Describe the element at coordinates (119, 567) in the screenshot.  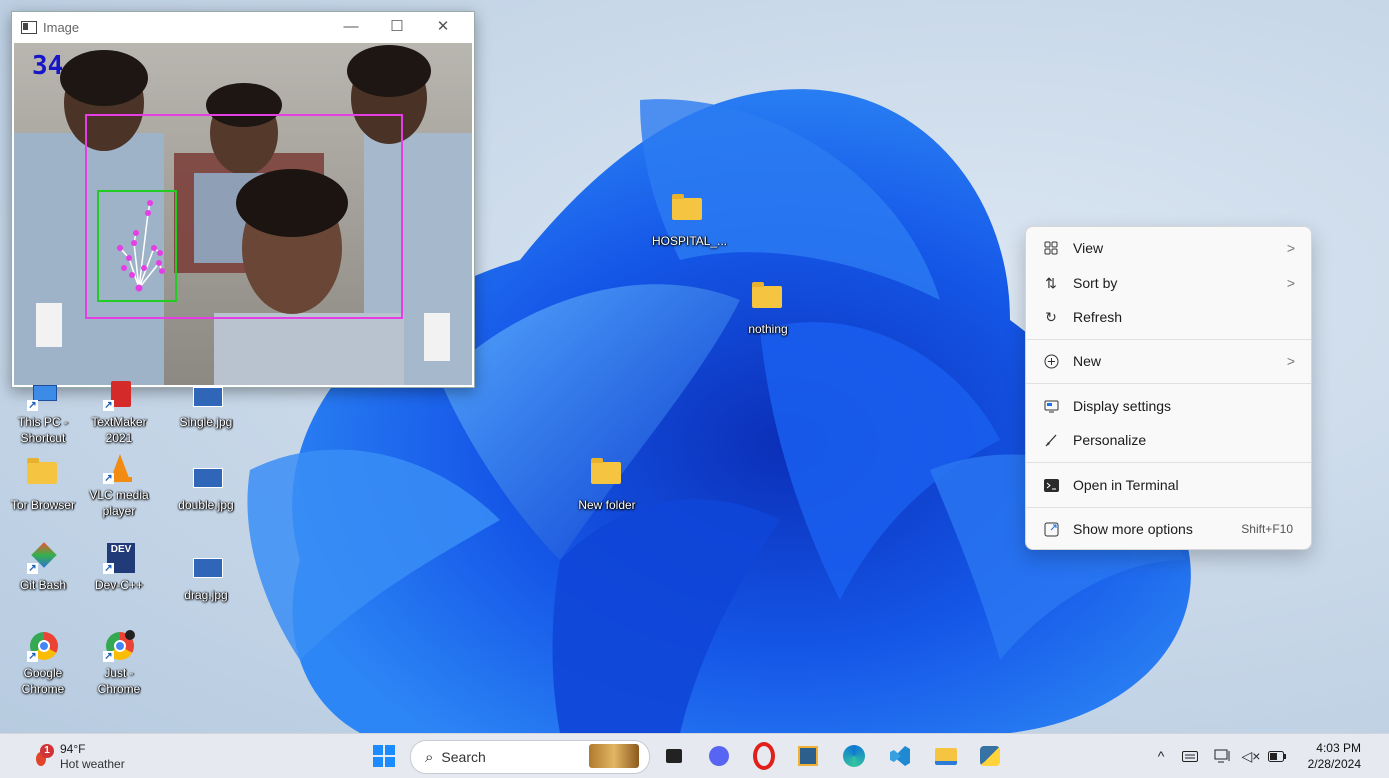
I see `desktop-icon-dev-cpp: DEV ↗ Dev-C++` at that location.